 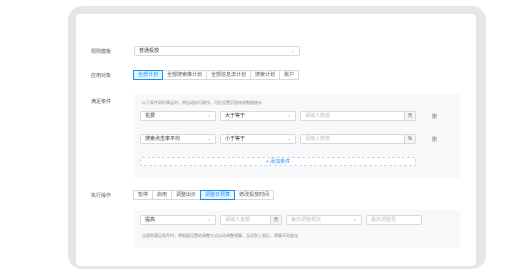 I want to click on tab-enable: 启用, so click(x=162, y=195).